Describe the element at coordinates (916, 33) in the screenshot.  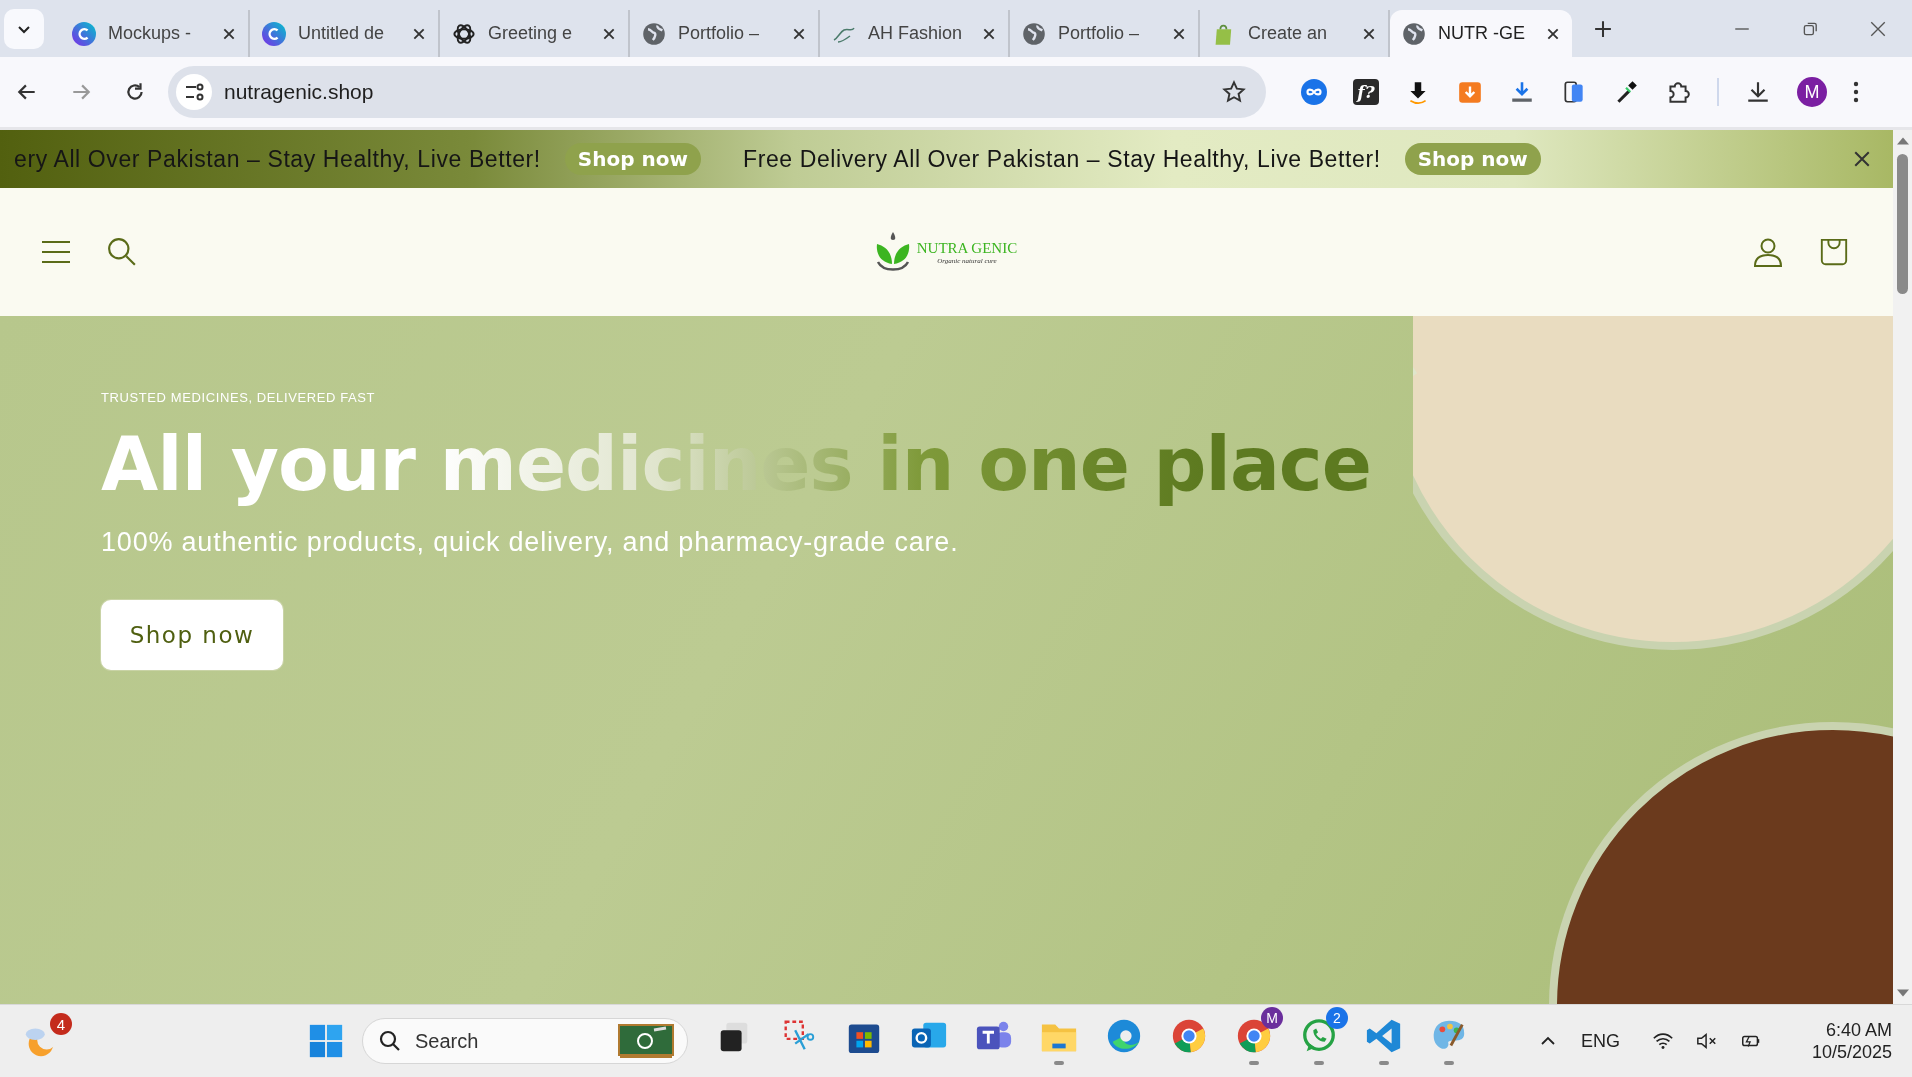
I see `tab-title: AH Fashion` at that location.